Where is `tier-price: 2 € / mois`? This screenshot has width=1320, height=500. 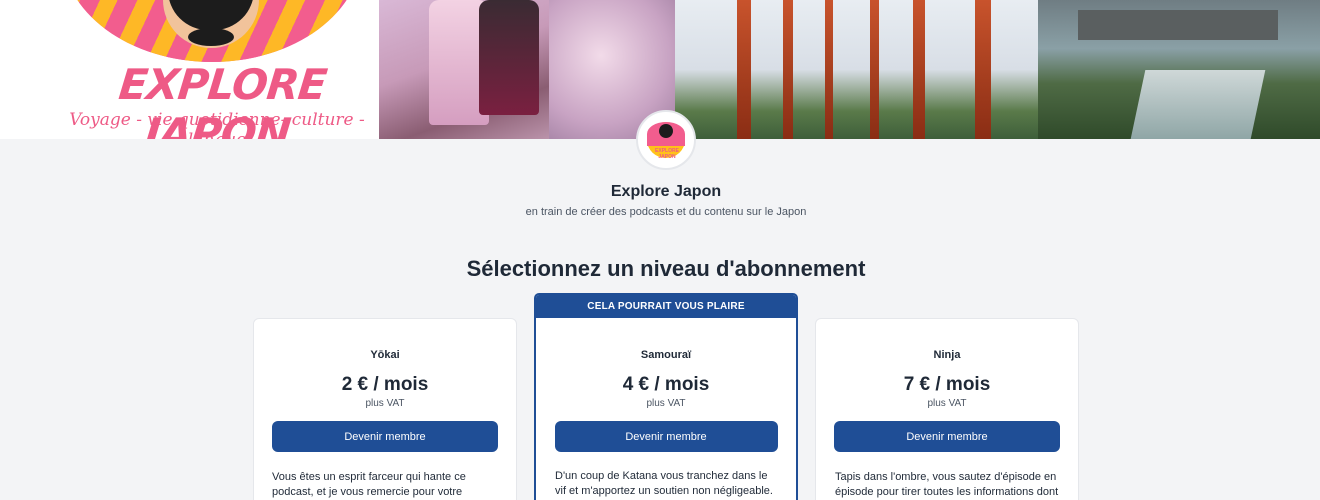
tier-price: 2 € / mois is located at coordinates (385, 384).